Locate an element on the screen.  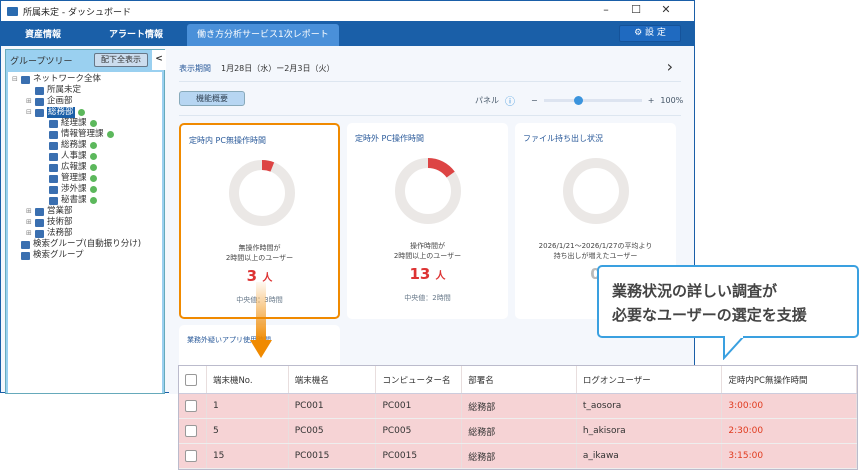
show-all-button: 配下全表示 is located at coordinates (121, 60).